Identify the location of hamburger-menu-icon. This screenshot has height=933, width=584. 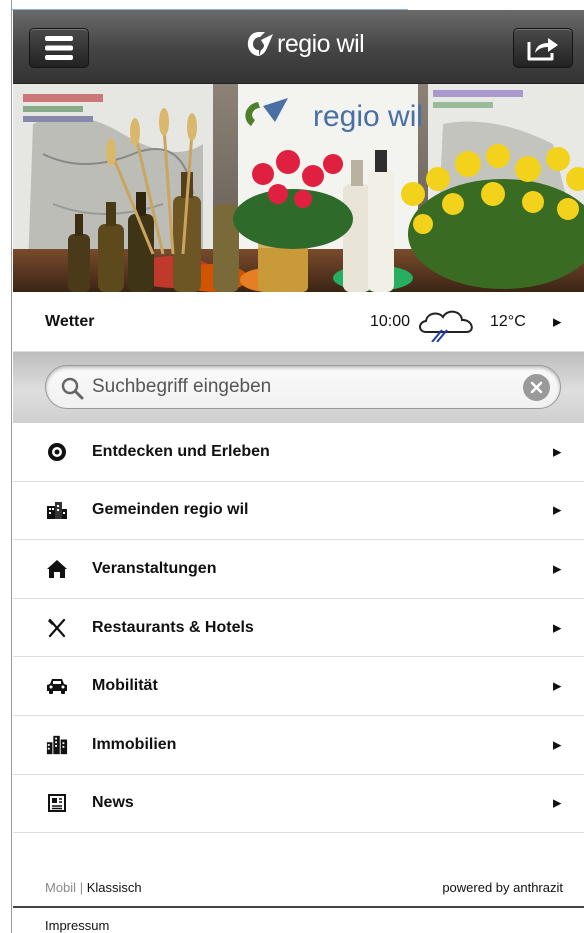
(59, 48).